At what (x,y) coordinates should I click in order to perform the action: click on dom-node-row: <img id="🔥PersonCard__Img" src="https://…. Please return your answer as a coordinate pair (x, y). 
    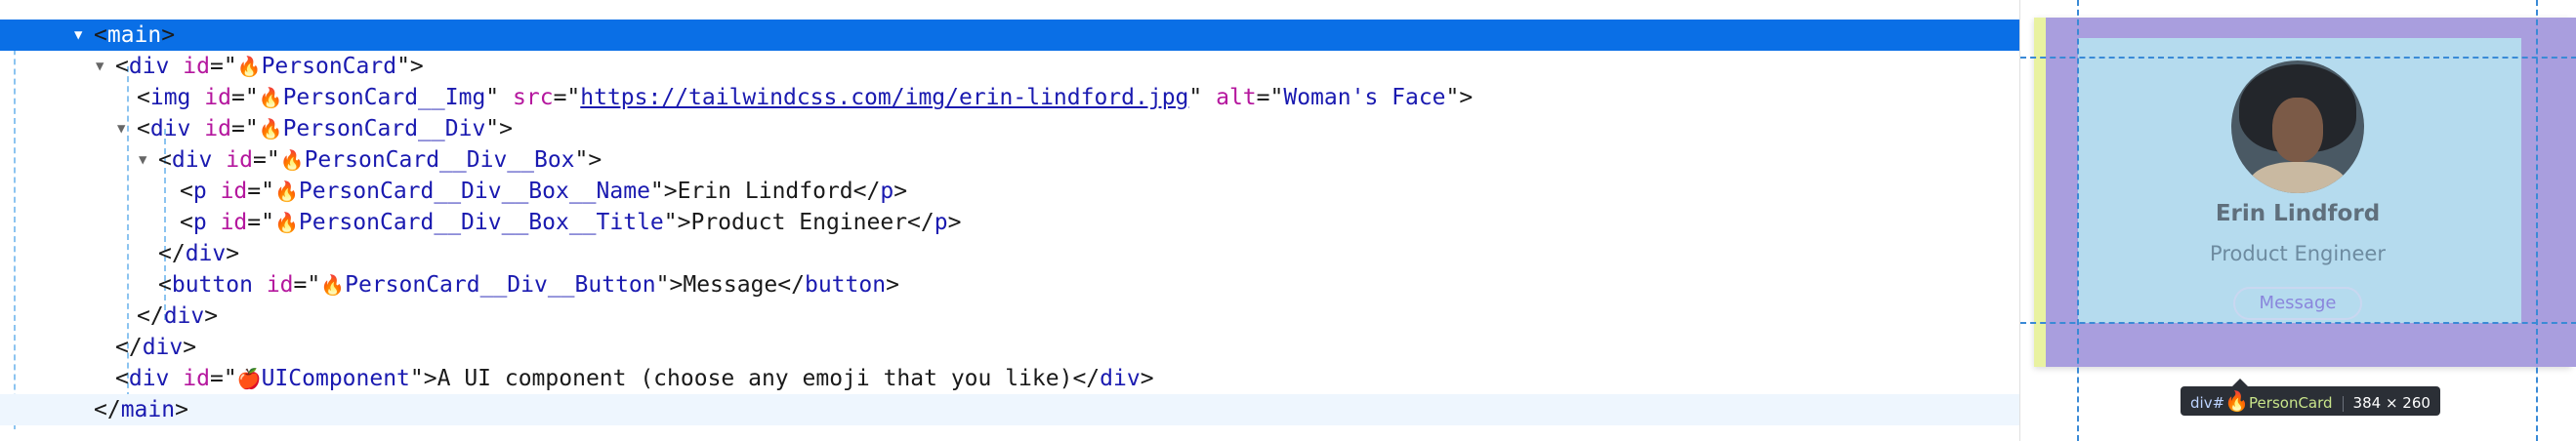
    Looking at the image, I should click on (1009, 98).